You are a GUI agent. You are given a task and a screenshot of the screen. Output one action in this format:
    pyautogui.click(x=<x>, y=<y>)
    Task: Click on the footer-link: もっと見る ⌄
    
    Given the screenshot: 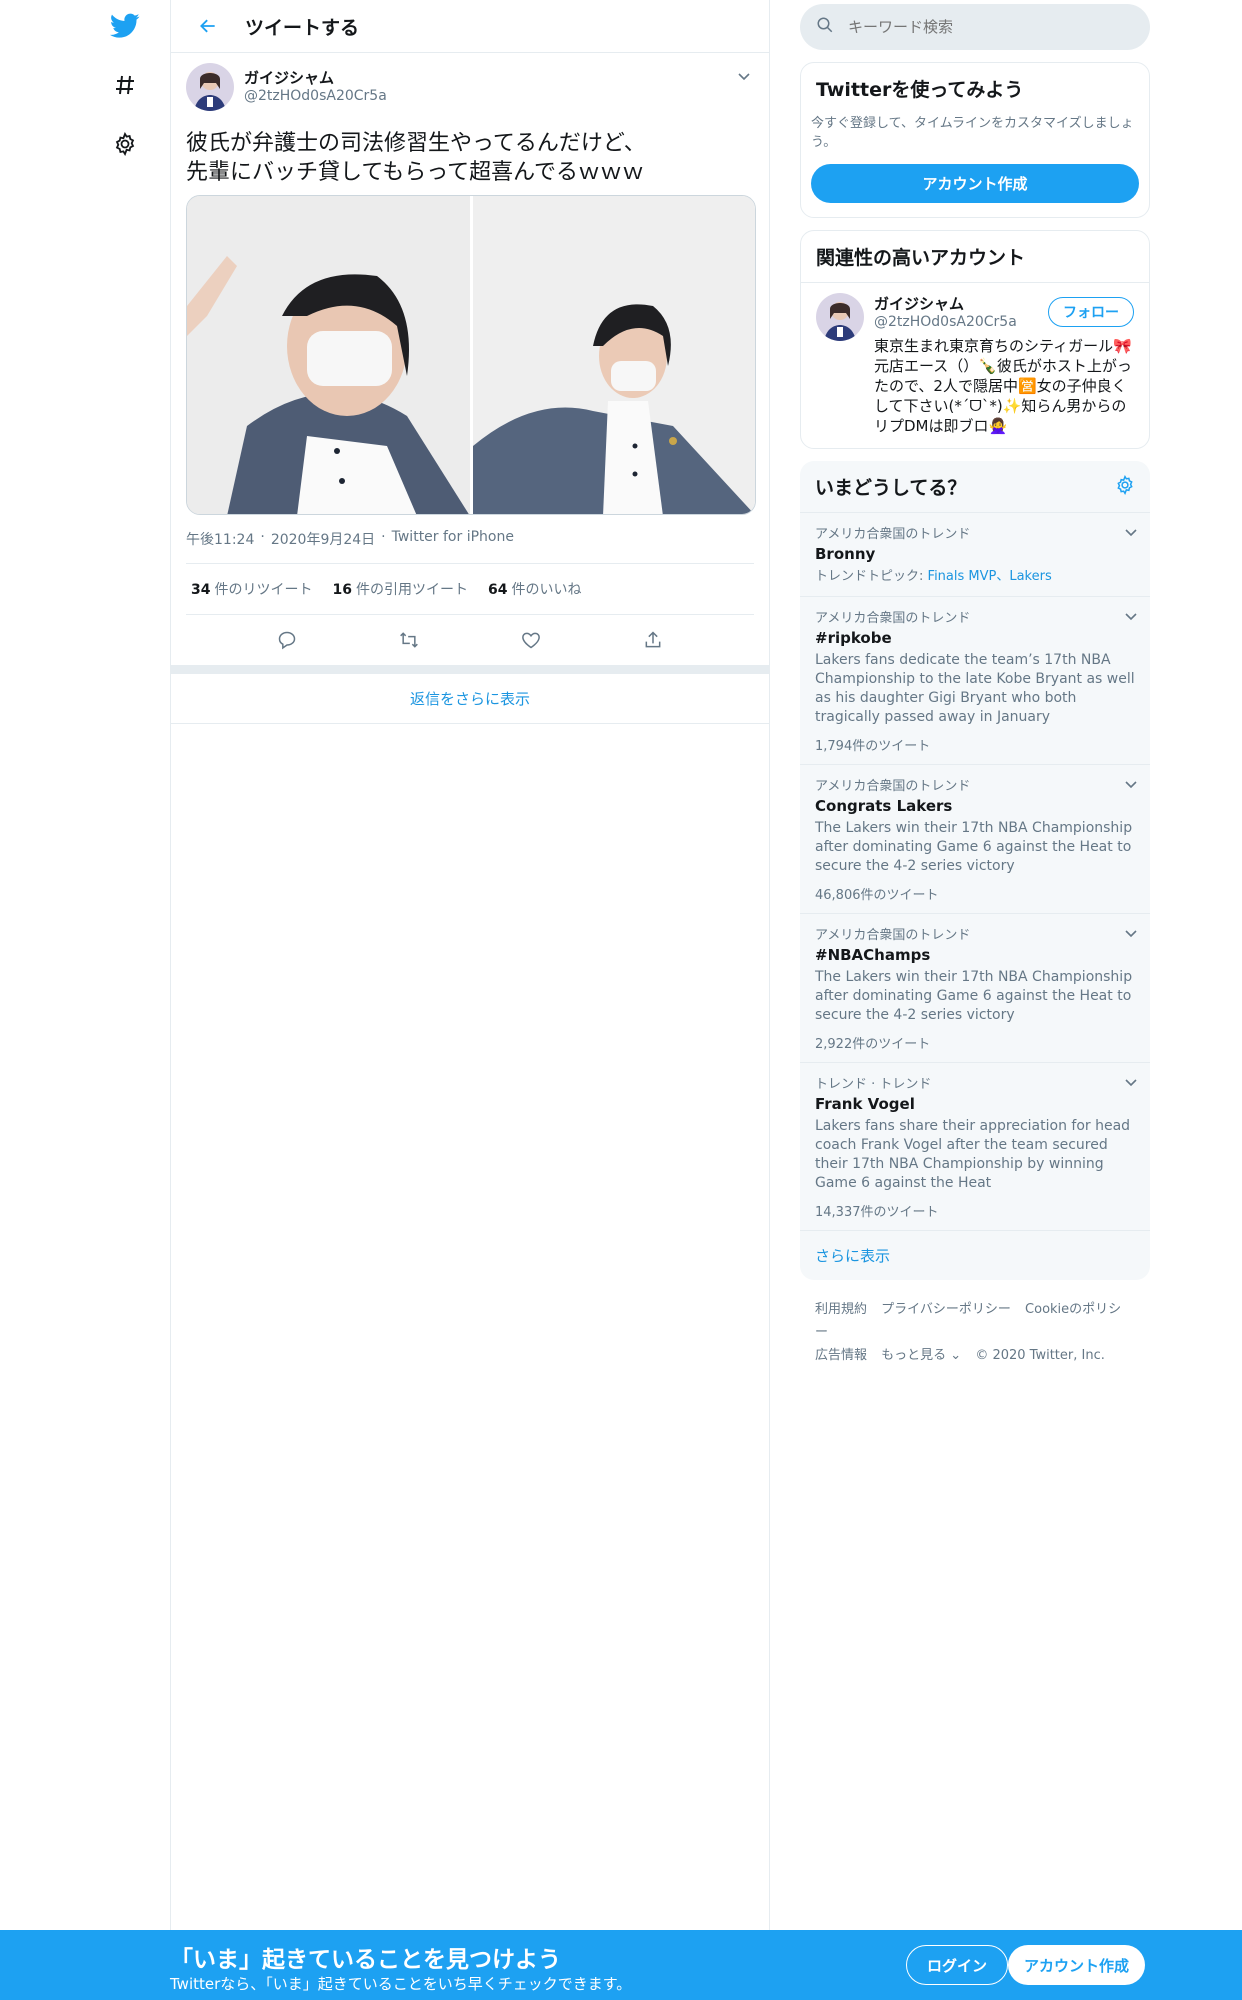 What is the action you would take?
    pyautogui.click(x=921, y=1355)
    